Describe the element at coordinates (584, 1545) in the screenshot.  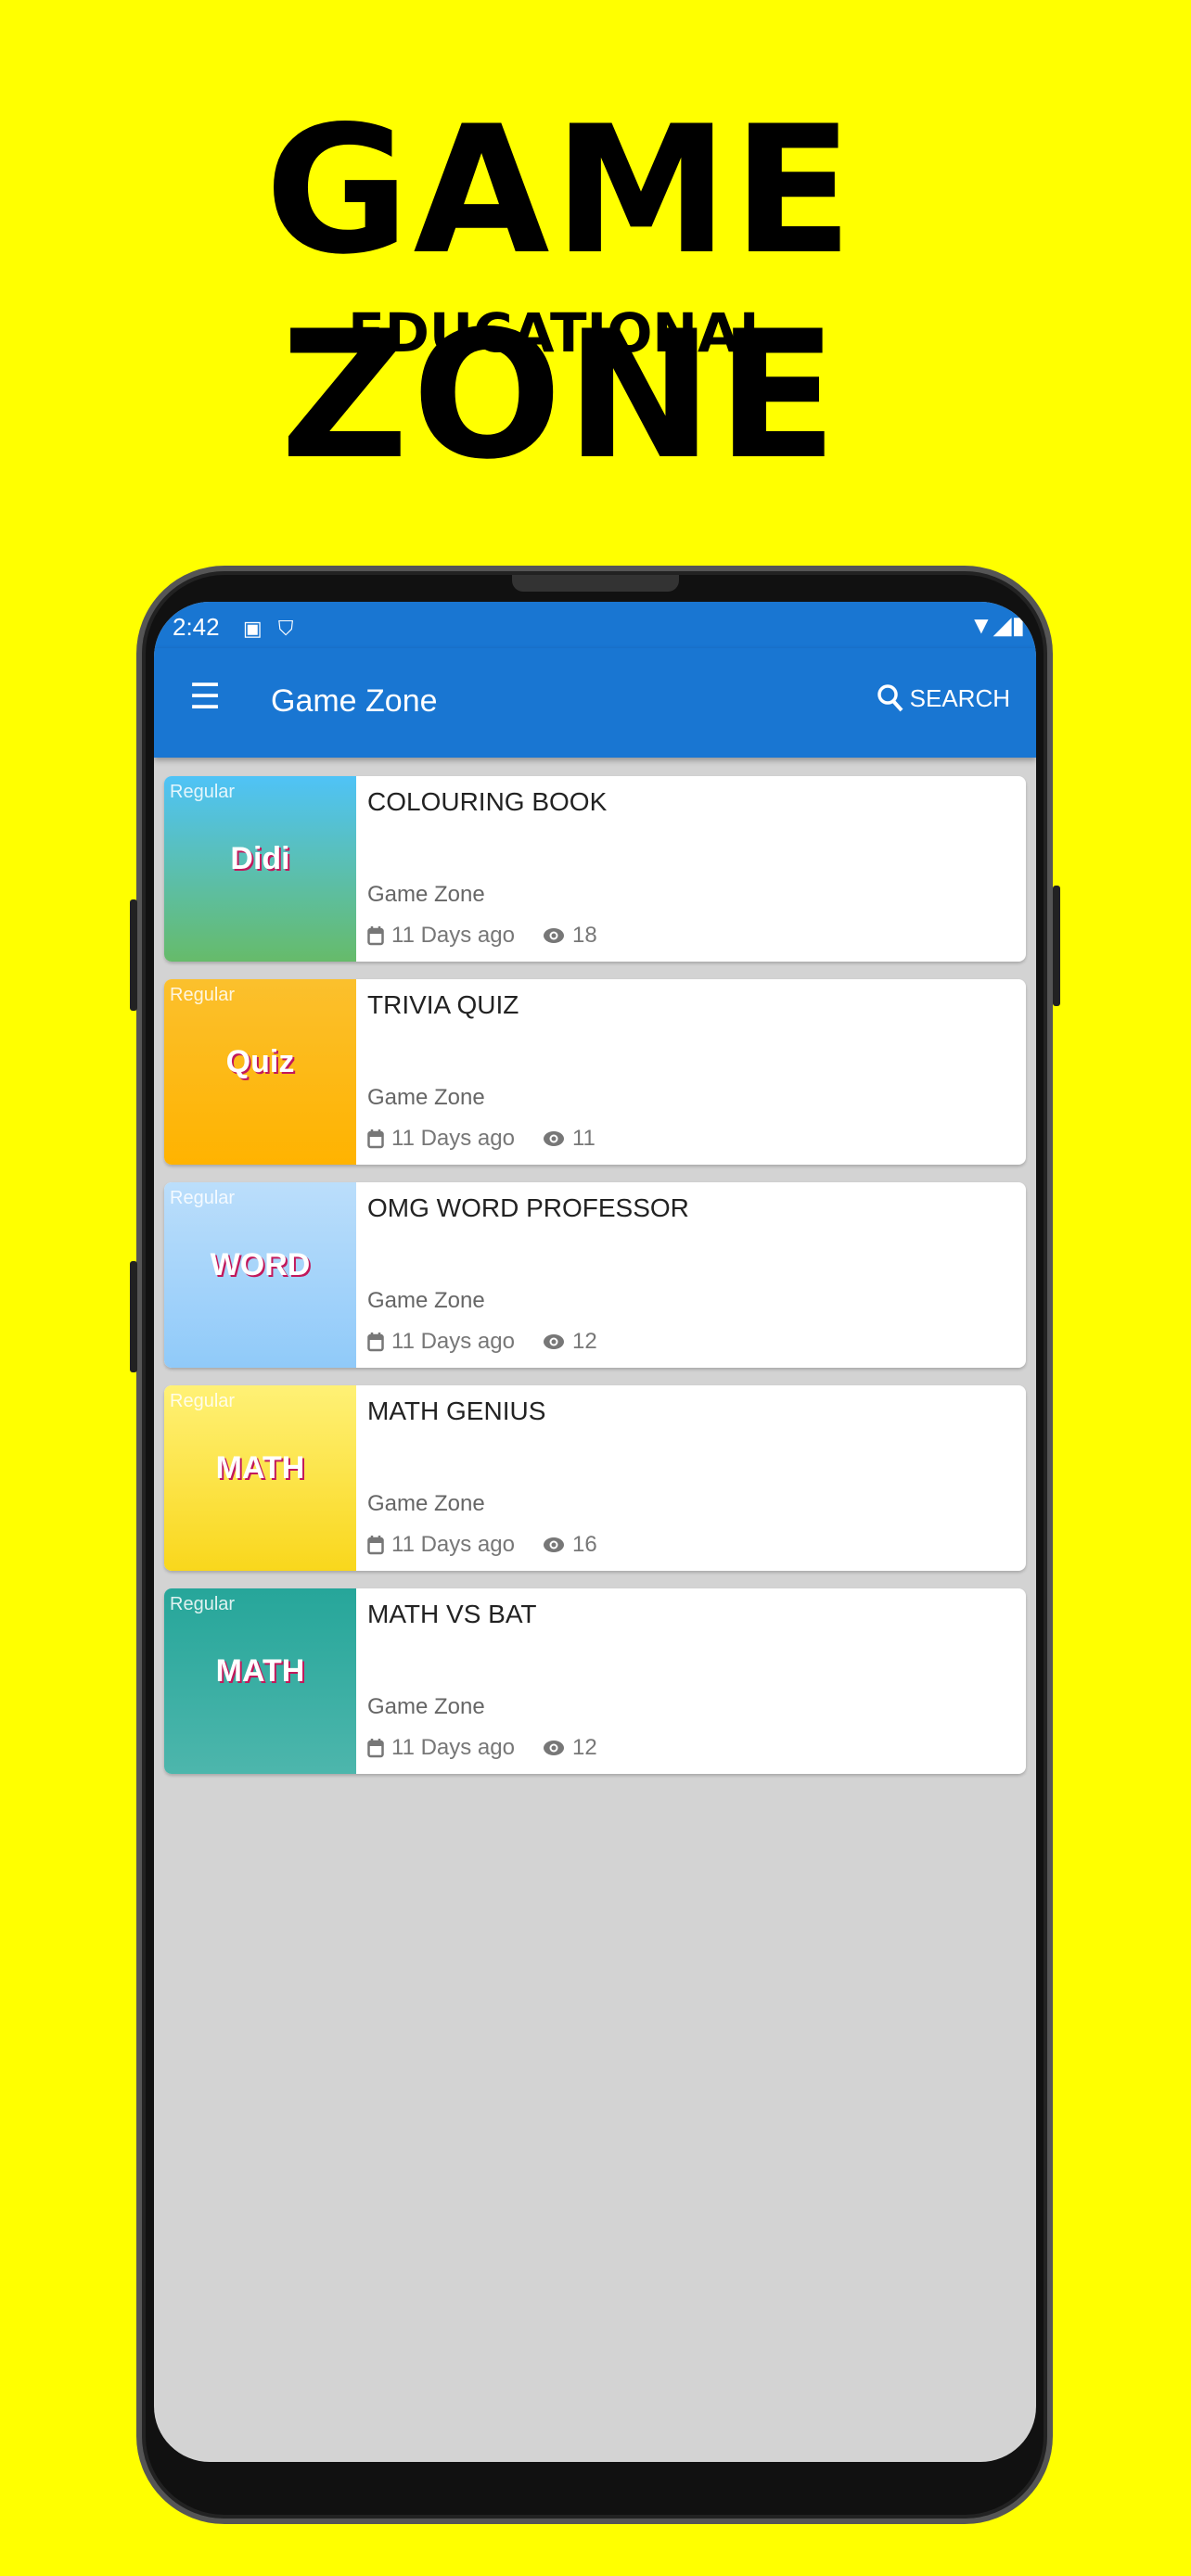
I see `game-views: 16` at that location.